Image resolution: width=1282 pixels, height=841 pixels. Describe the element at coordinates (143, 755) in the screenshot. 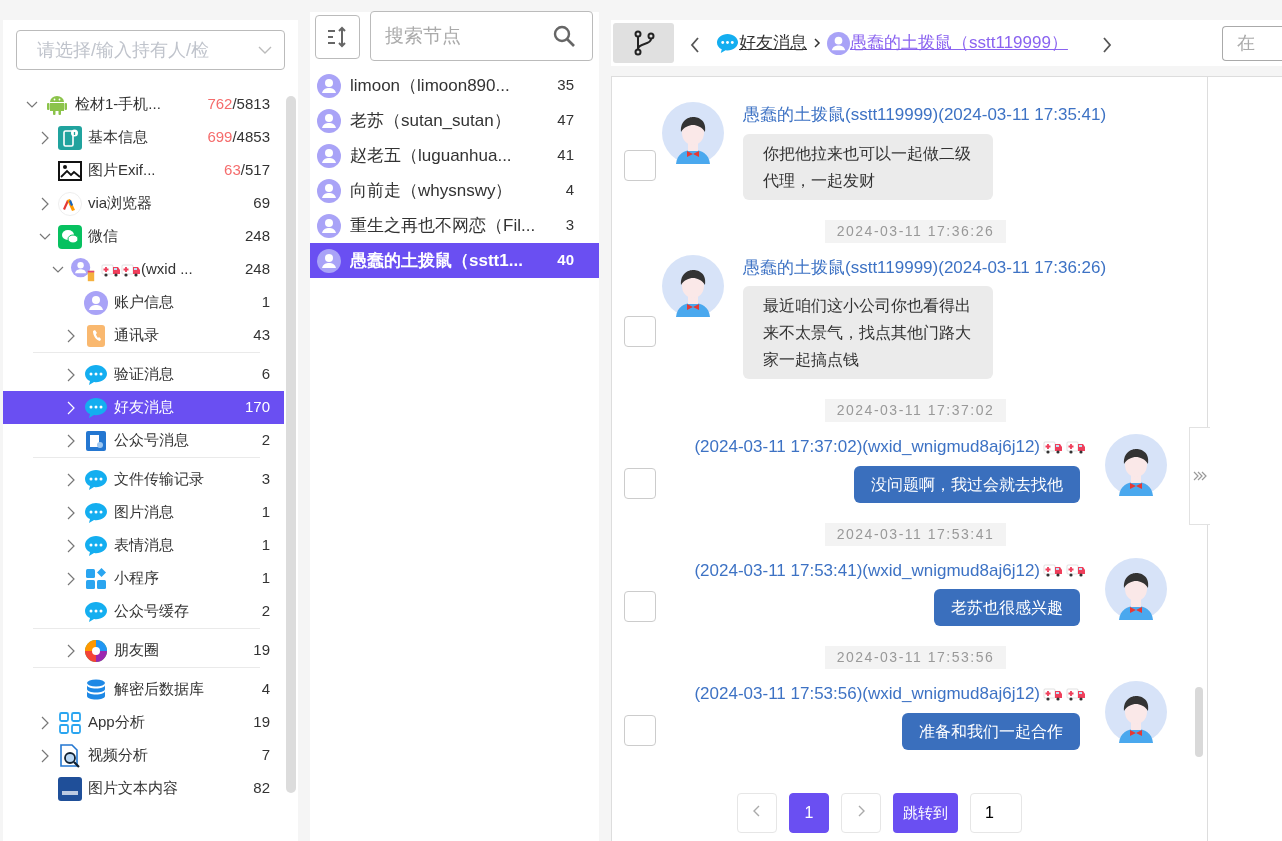

I see `tree-item: 视频分析 7` at that location.